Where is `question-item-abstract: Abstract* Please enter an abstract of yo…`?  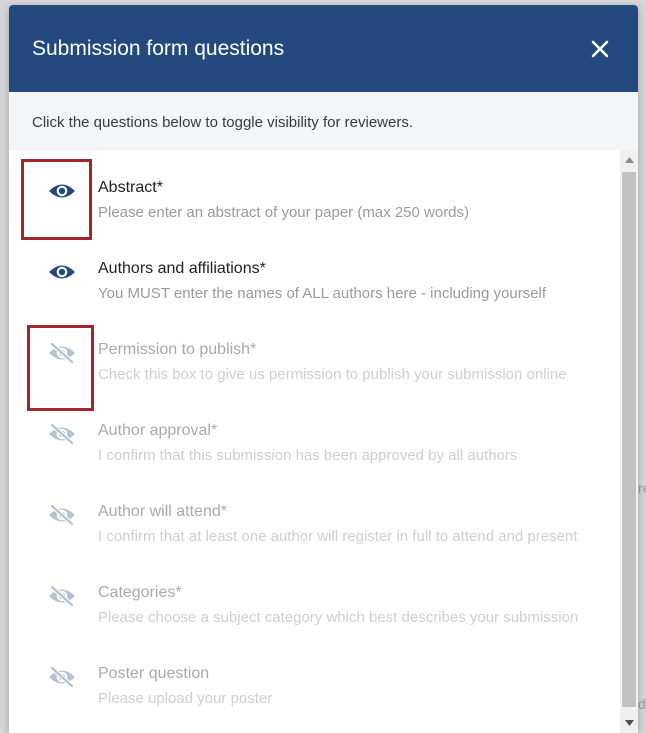
question-item-abstract: Abstract* Please enter an abstract of yo… is located at coordinates (314, 190).